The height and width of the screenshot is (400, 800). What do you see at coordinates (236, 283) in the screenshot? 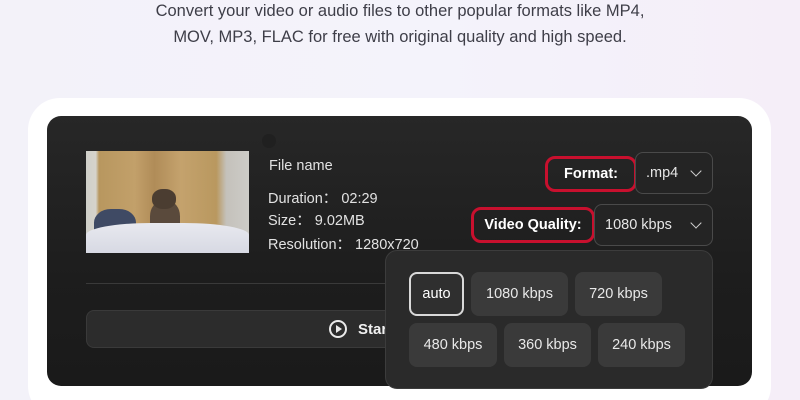
I see `divider` at bounding box center [236, 283].